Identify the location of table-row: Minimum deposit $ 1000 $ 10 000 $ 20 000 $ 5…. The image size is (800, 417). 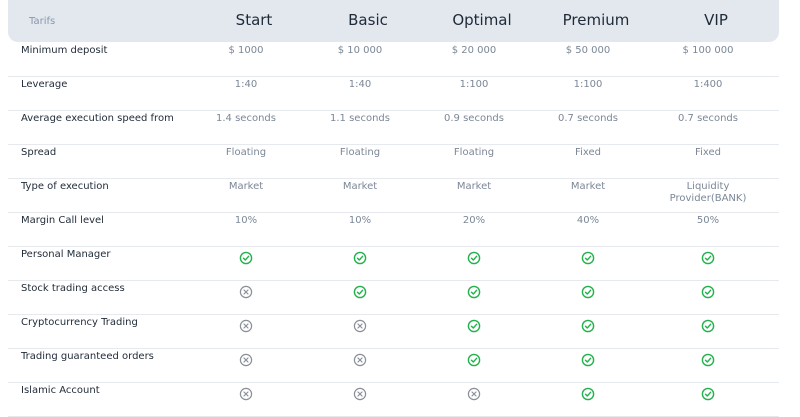
(393, 59).